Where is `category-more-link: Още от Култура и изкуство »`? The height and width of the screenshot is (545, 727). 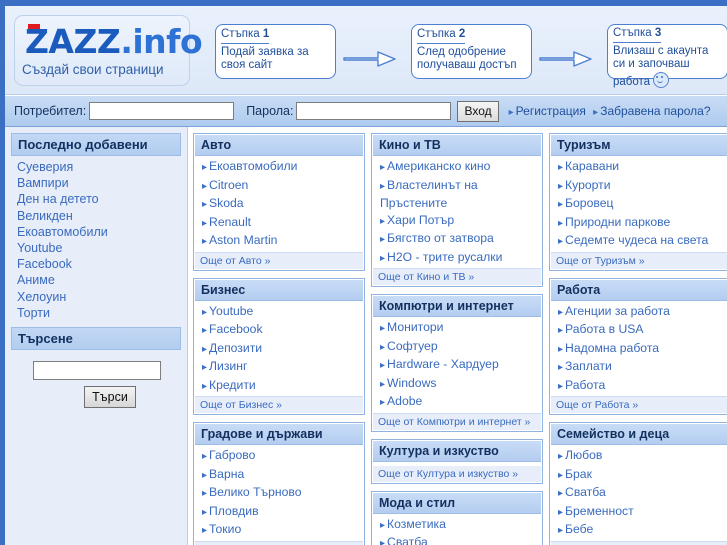
category-more-link: Още от Култура и изкуство » is located at coordinates (448, 474).